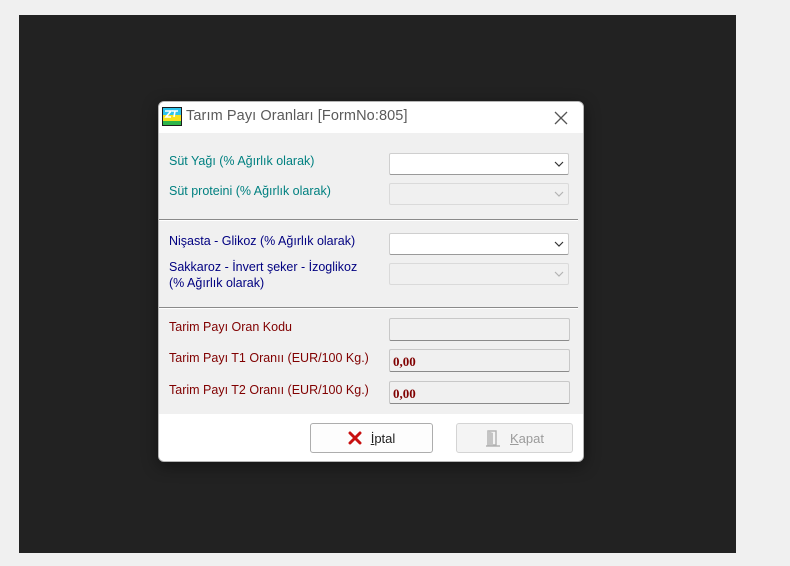 This screenshot has height=566, width=790. Describe the element at coordinates (230, 327) in the screenshot. I see `oran-kodu-label: Tarim Payı Oran Kodu` at that location.